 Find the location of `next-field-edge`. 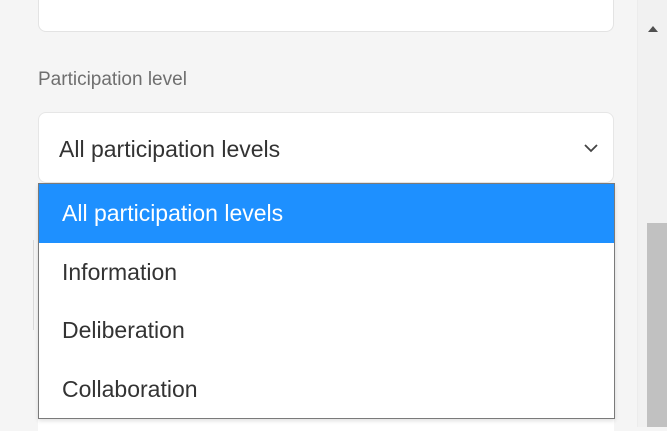

next-field-edge is located at coordinates (326, 424).